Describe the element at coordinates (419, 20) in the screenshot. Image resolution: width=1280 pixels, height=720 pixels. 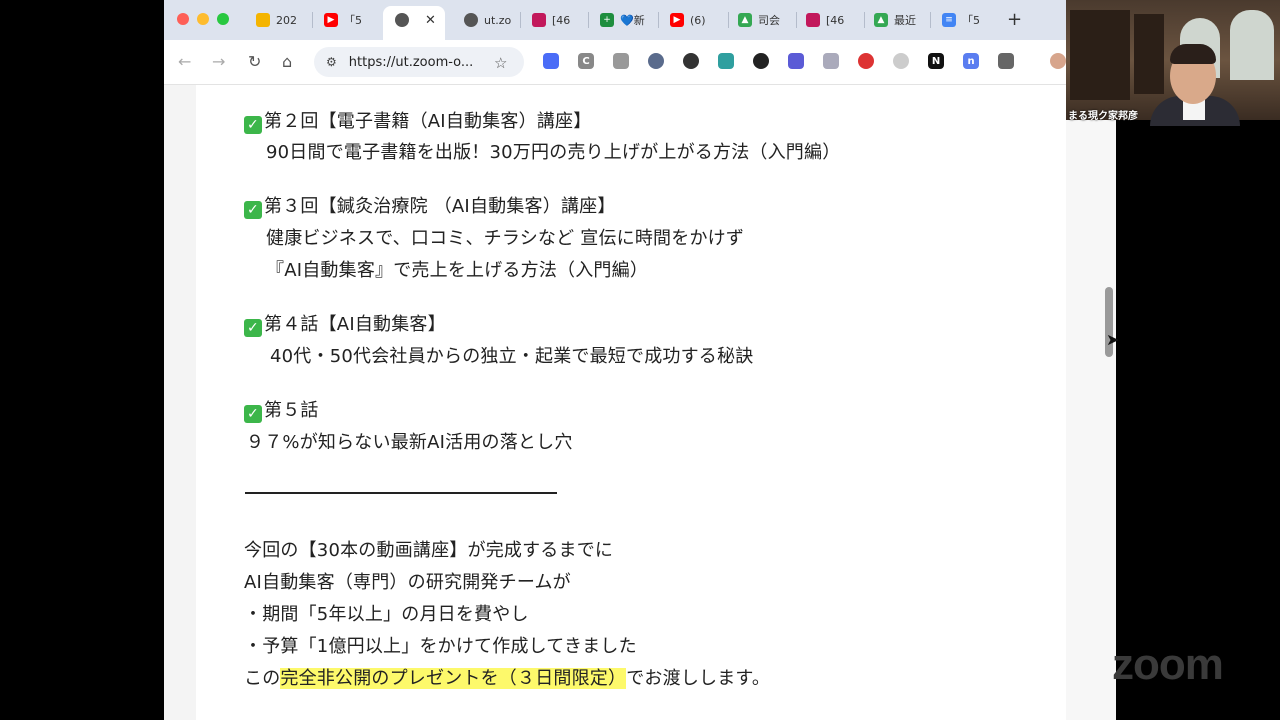
I see `tab-3: ✕` at that location.